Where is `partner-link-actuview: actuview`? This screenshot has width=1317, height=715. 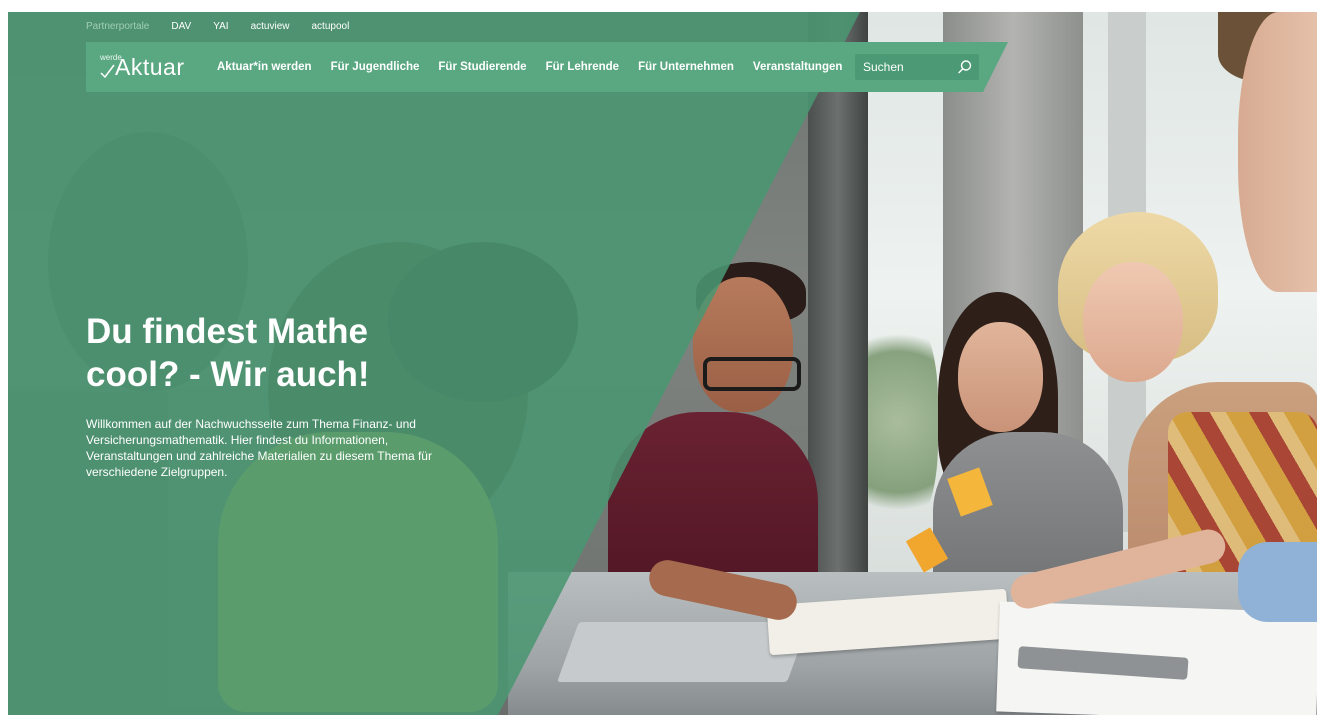 partner-link-actuview: actuview is located at coordinates (270, 26).